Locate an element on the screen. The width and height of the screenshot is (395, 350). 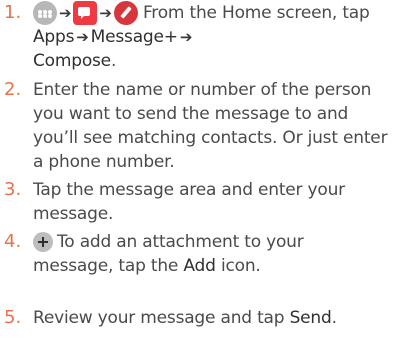
step-1-intro: From the Home screen, tap is located at coordinates (256, 13).